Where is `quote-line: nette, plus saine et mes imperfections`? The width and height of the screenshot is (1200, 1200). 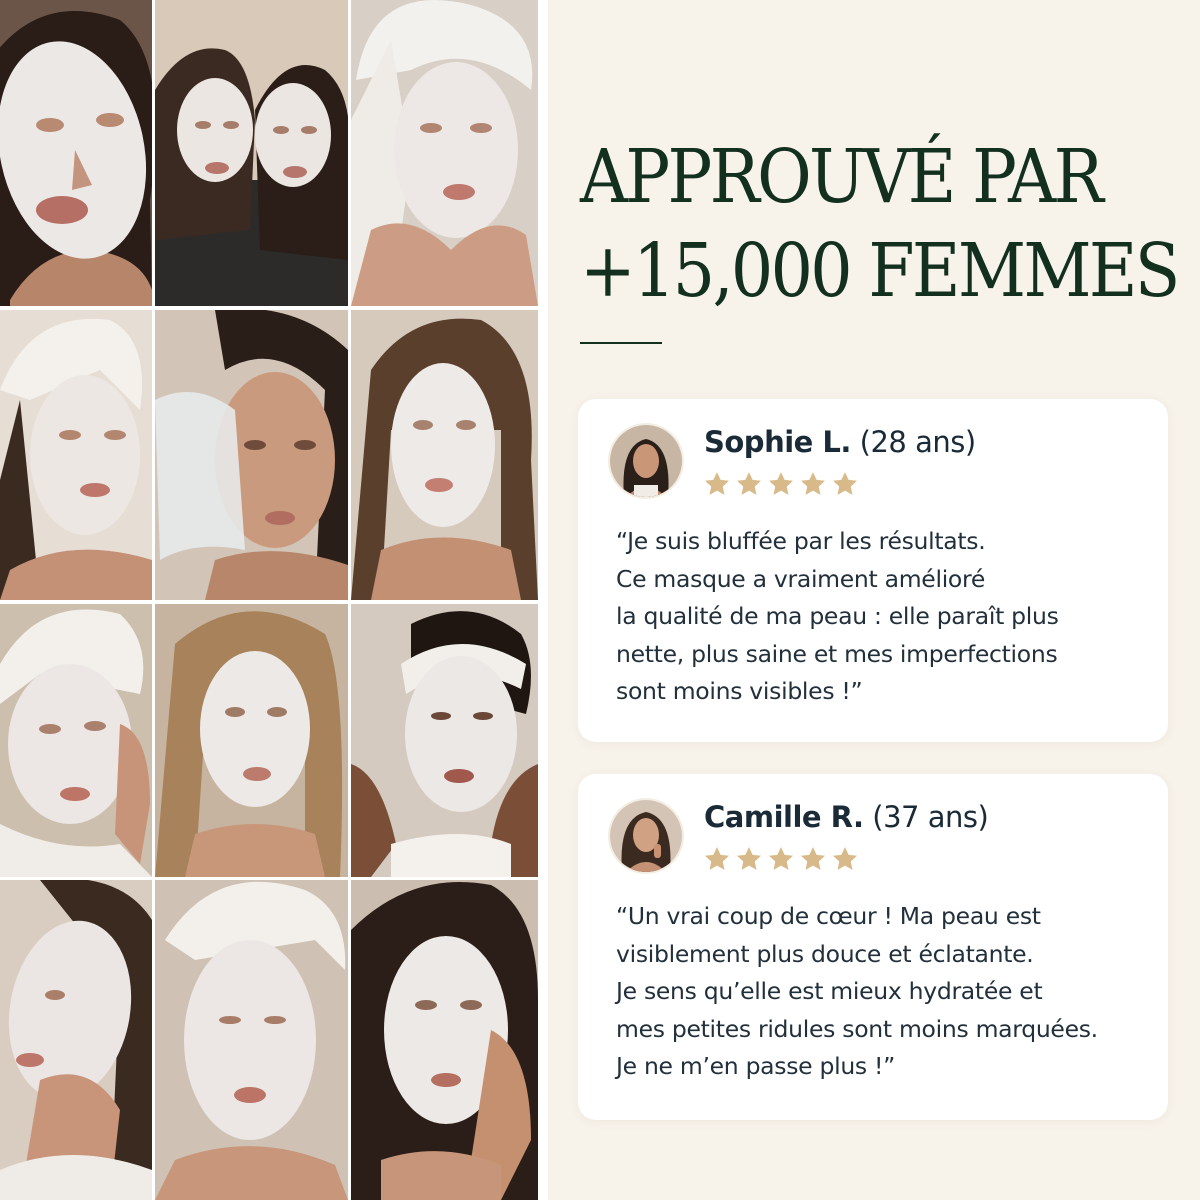 quote-line: nette, plus saine et mes imperfections is located at coordinates (837, 653).